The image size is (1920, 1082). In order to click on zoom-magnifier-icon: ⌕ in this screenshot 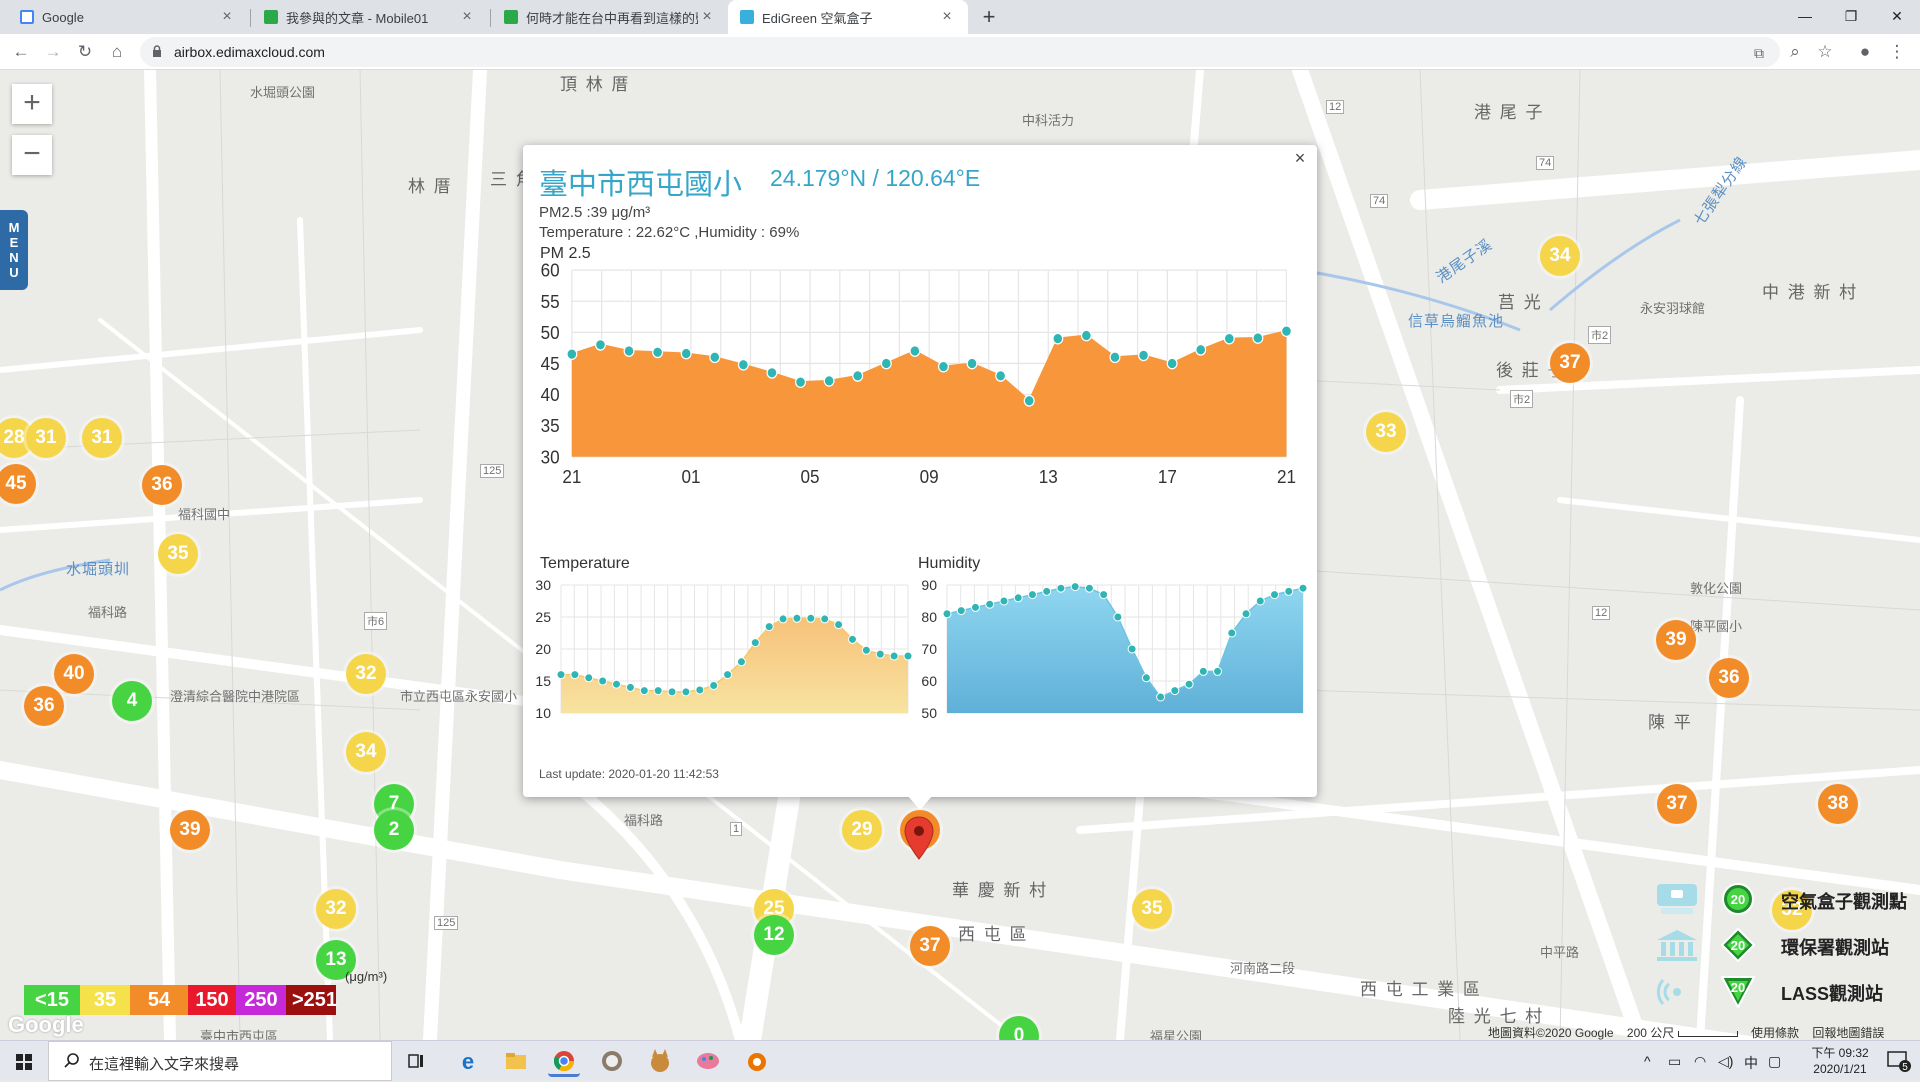, I will do `click(1795, 52)`.